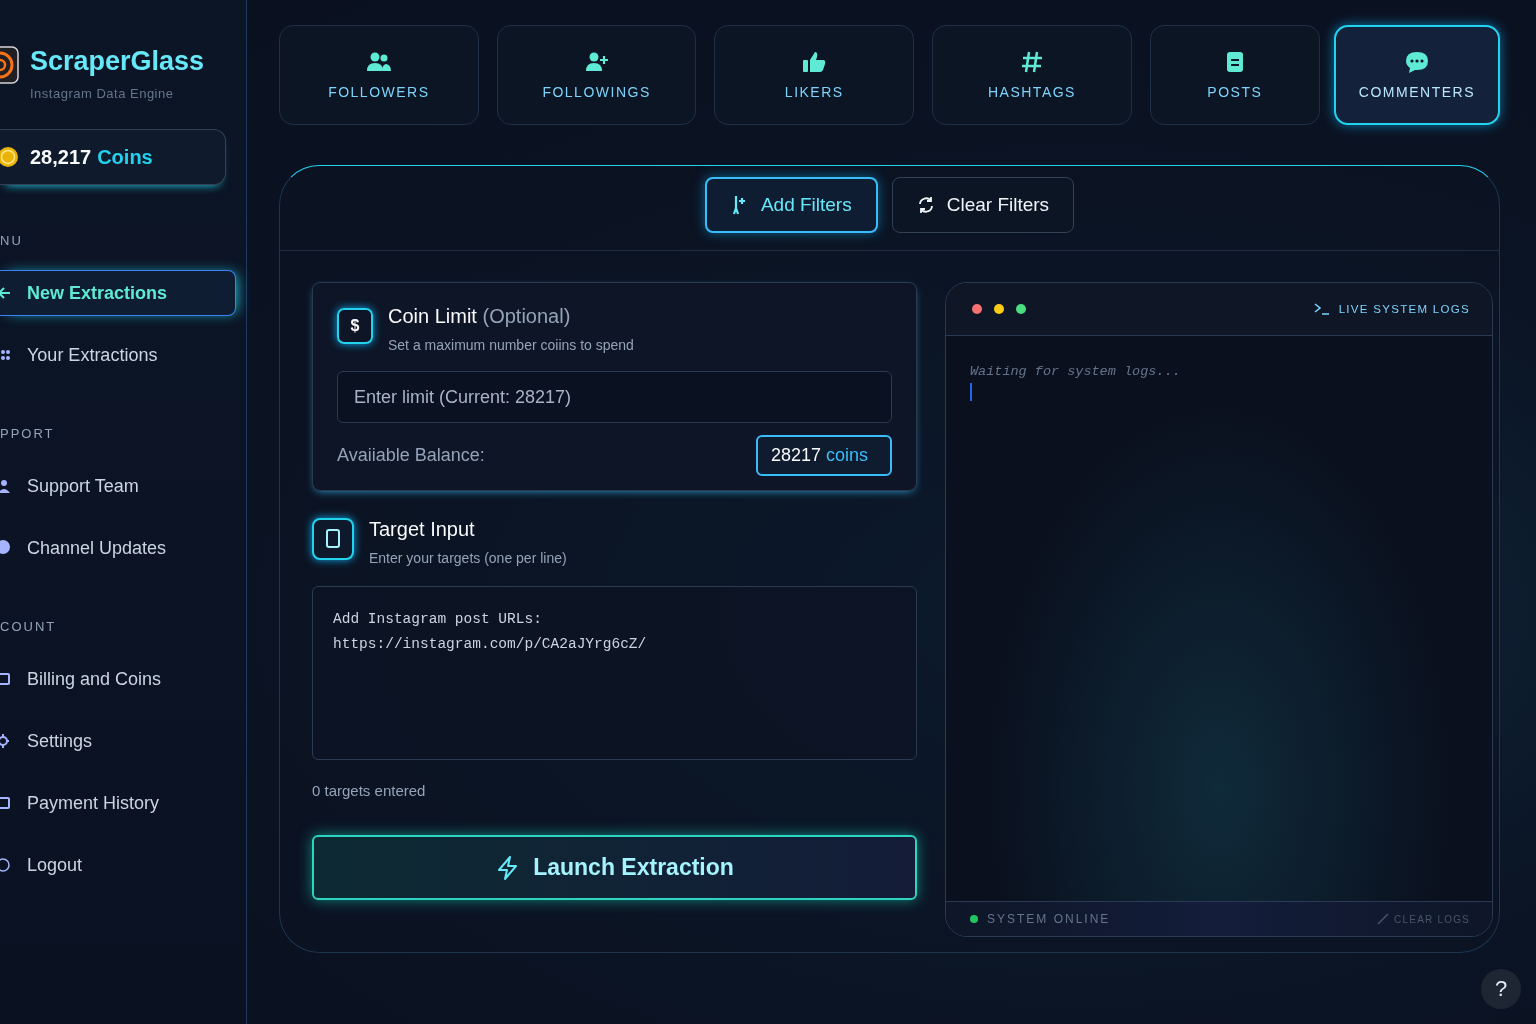 The width and height of the screenshot is (1536, 1024). What do you see at coordinates (118, 679) in the screenshot?
I see `nav-item: Billing and Coins` at bounding box center [118, 679].